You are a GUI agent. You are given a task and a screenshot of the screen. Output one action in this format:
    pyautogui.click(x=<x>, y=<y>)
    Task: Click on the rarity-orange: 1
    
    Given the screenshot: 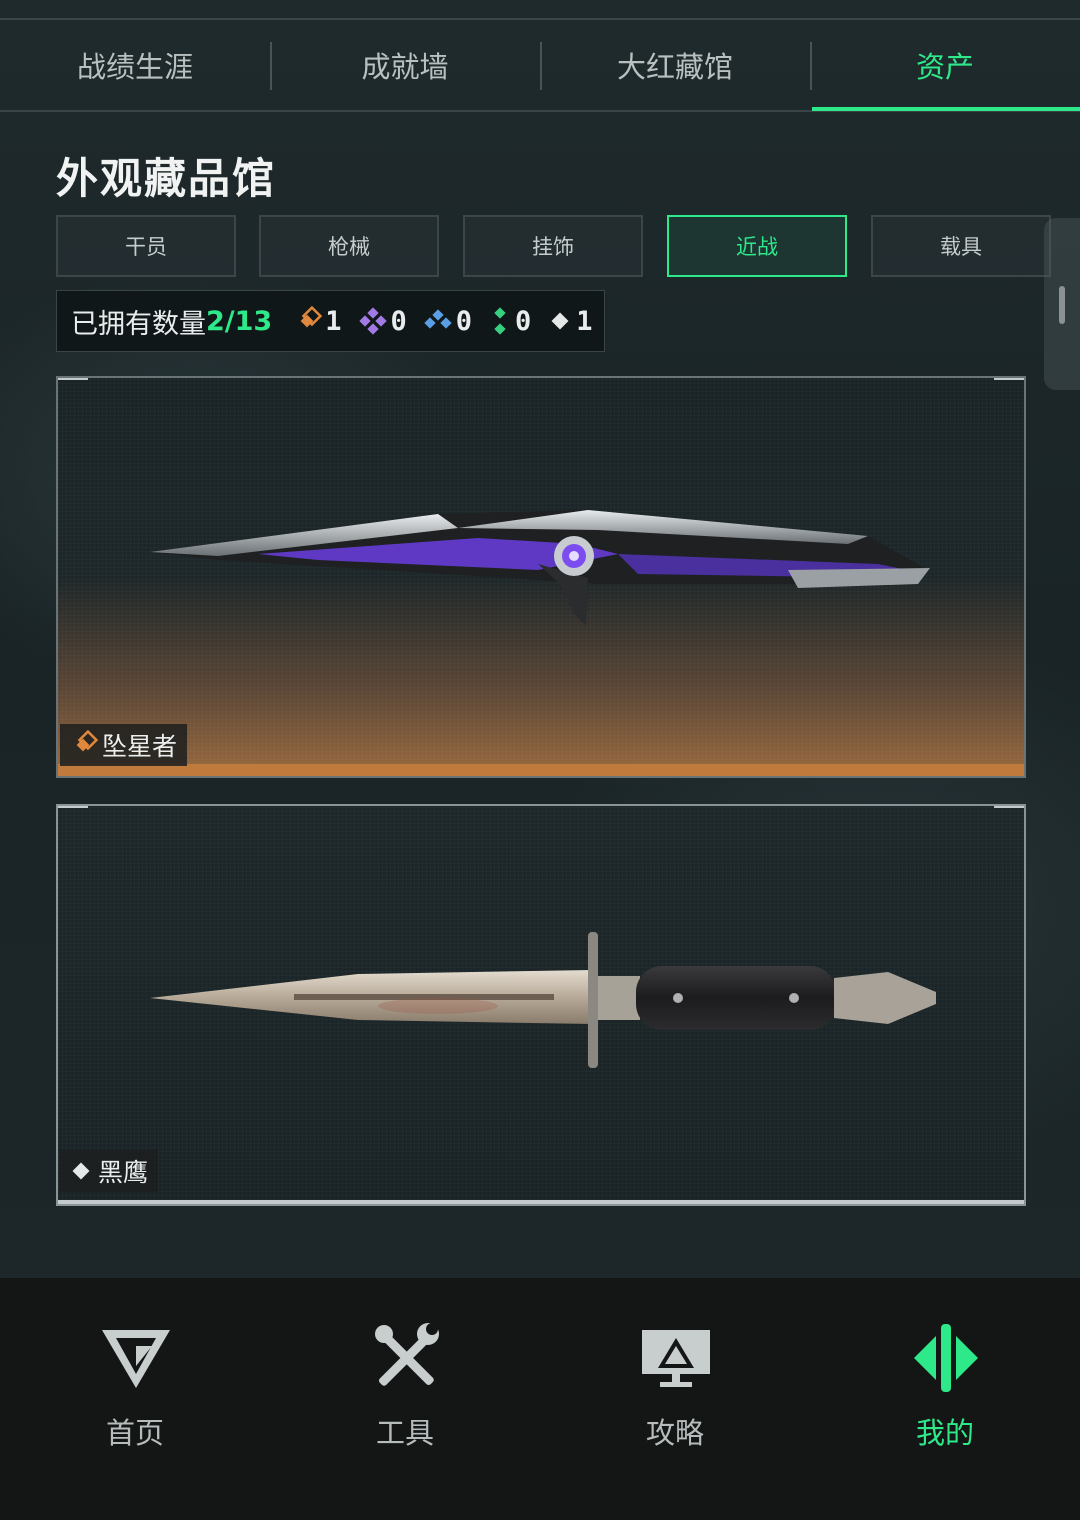 What is the action you would take?
    pyautogui.click(x=317, y=321)
    